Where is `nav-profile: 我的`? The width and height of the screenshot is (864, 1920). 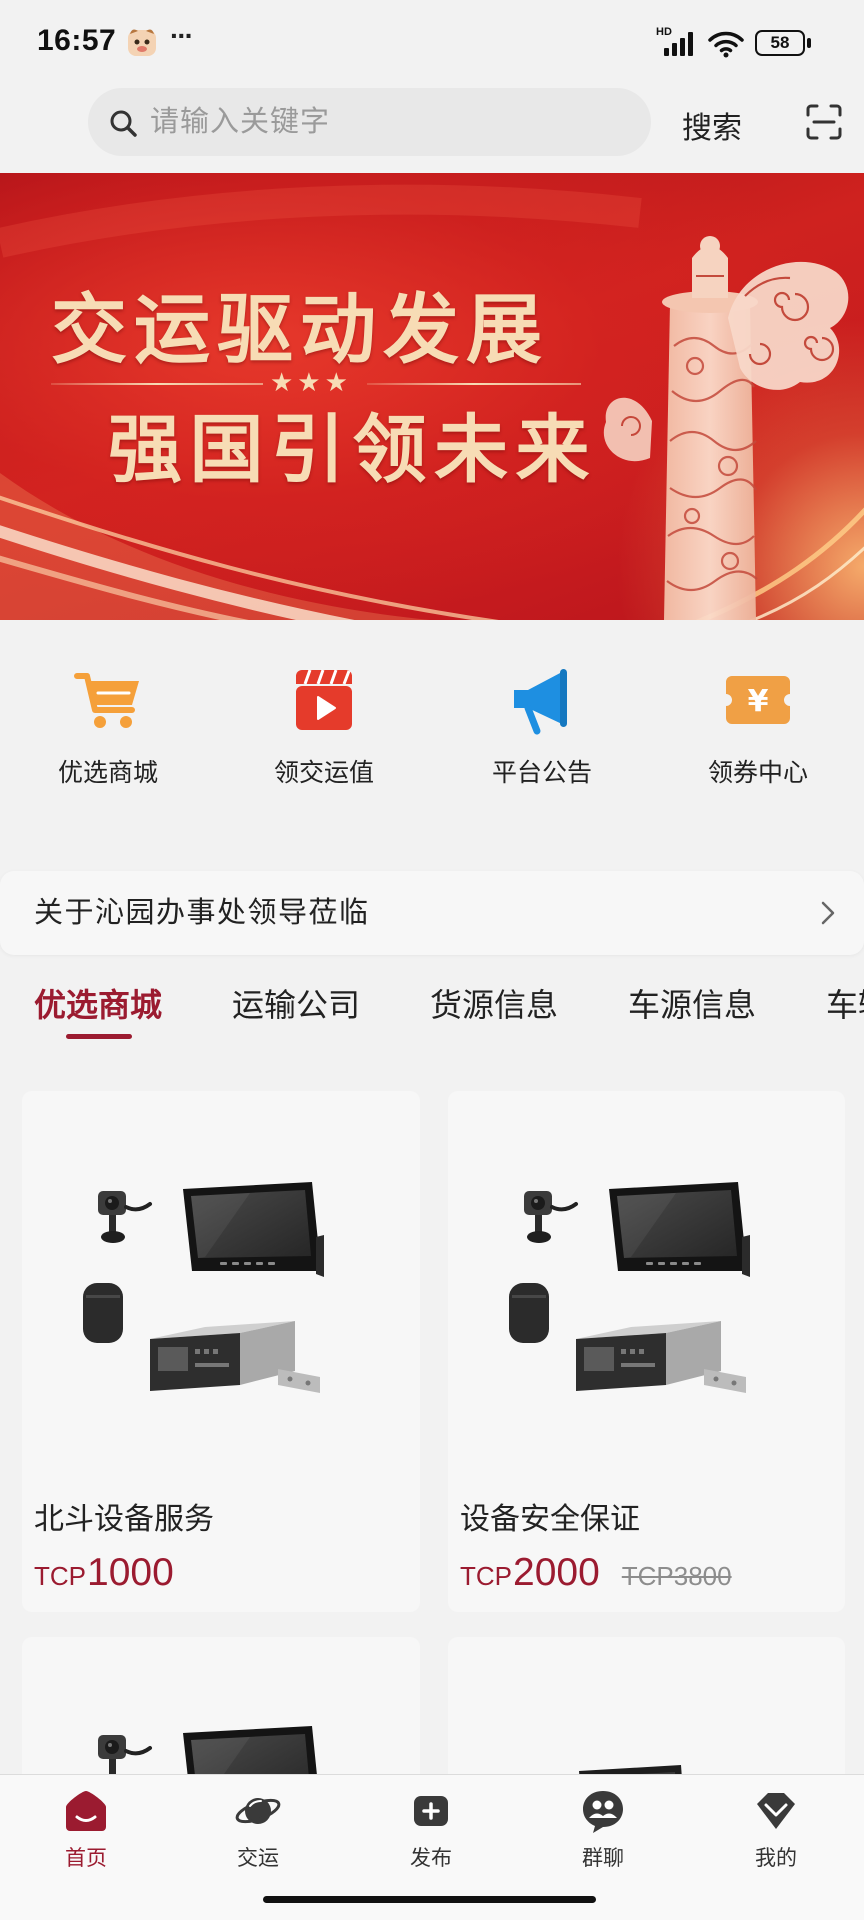
nav-profile: 我的 is located at coordinates (776, 1837).